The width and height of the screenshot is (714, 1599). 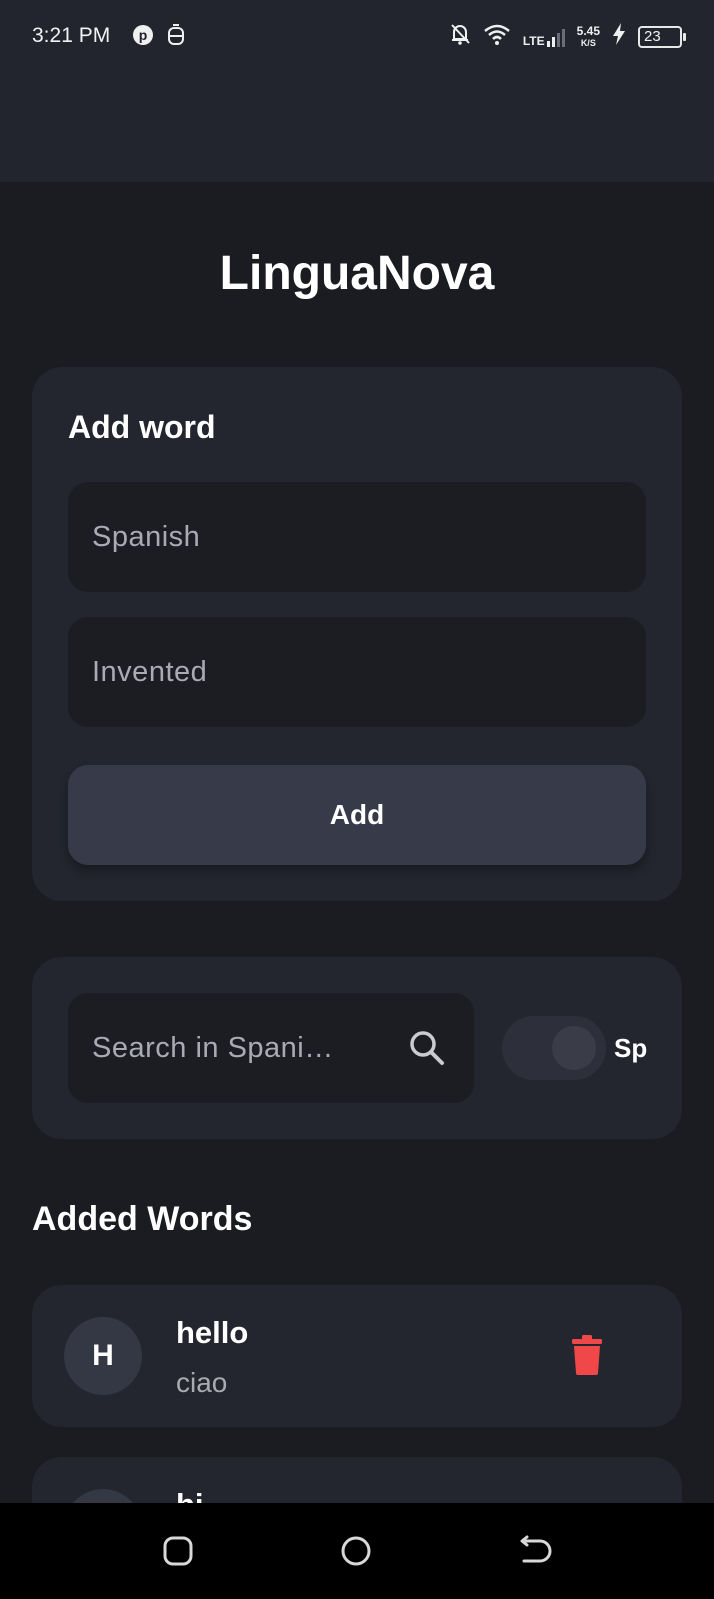 I want to click on network-speed: 5.45 K/S, so click(x=588, y=37).